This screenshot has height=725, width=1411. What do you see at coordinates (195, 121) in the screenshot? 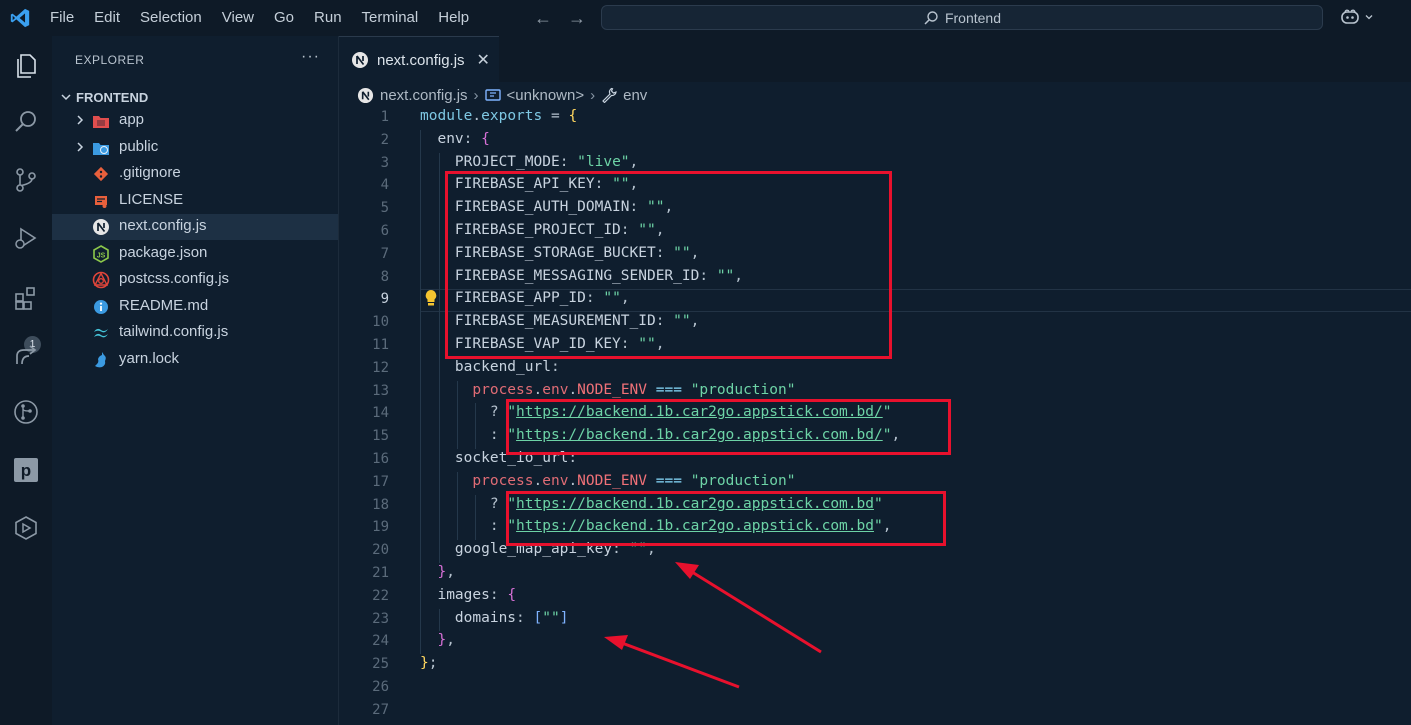
I see `tree-item: app` at bounding box center [195, 121].